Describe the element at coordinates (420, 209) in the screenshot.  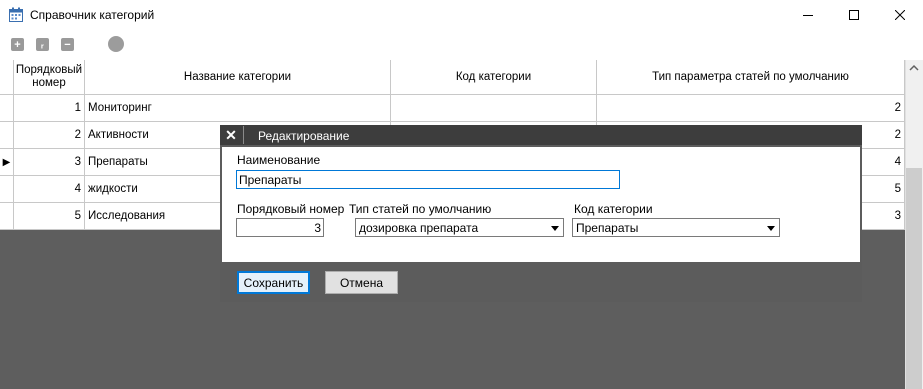
I see `type-label: Тип статей по умолчанию` at that location.